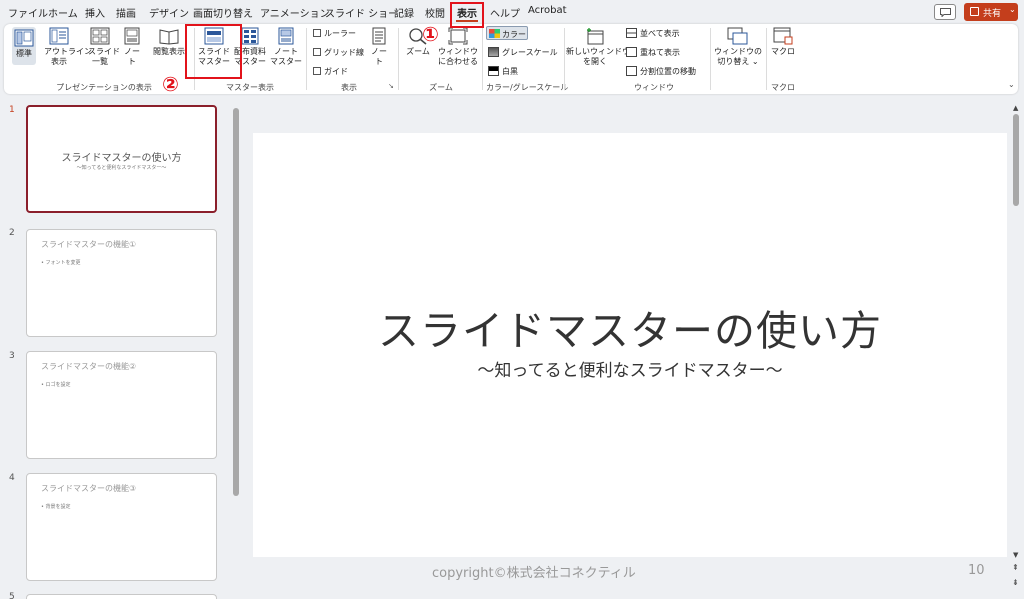 This screenshot has width=1024, height=599. What do you see at coordinates (595, 61) in the screenshot?
I see `new-window-label-2: を開く` at bounding box center [595, 61].